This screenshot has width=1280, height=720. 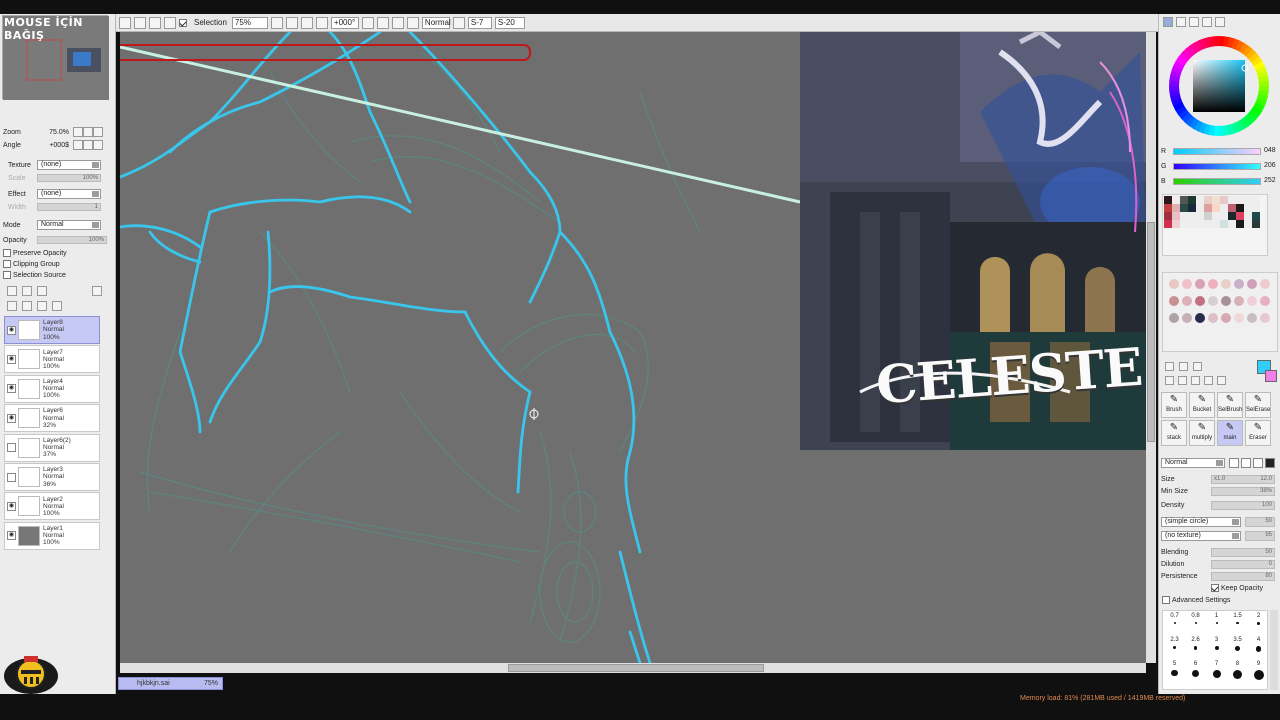 I want to click on vertical-scrollbar, so click(x=1151, y=347).